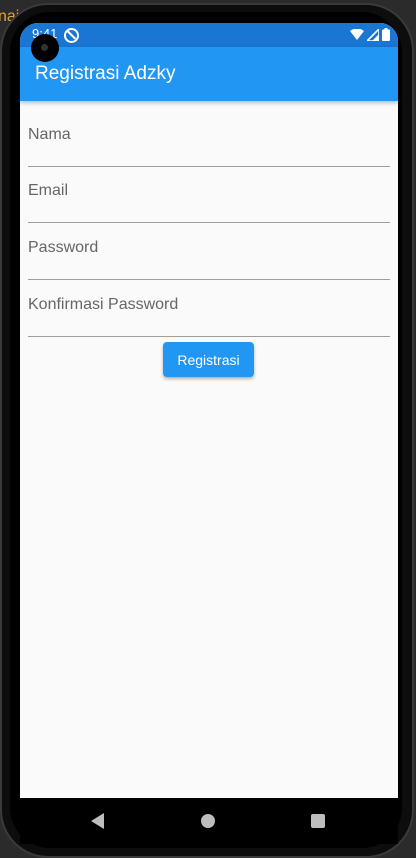 This screenshot has width=416, height=858. I want to click on app-title: Registrasi Adzky, so click(105, 73).